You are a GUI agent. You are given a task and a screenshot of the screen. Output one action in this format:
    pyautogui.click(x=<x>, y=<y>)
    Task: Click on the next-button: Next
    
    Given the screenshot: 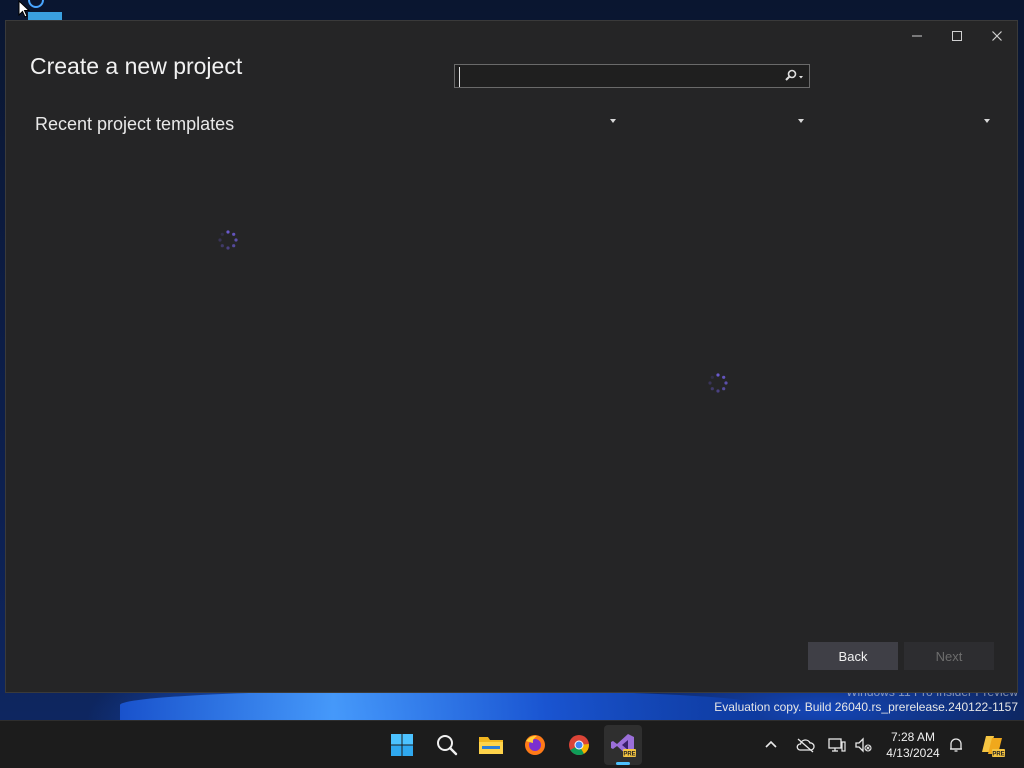 What is the action you would take?
    pyautogui.click(x=949, y=656)
    